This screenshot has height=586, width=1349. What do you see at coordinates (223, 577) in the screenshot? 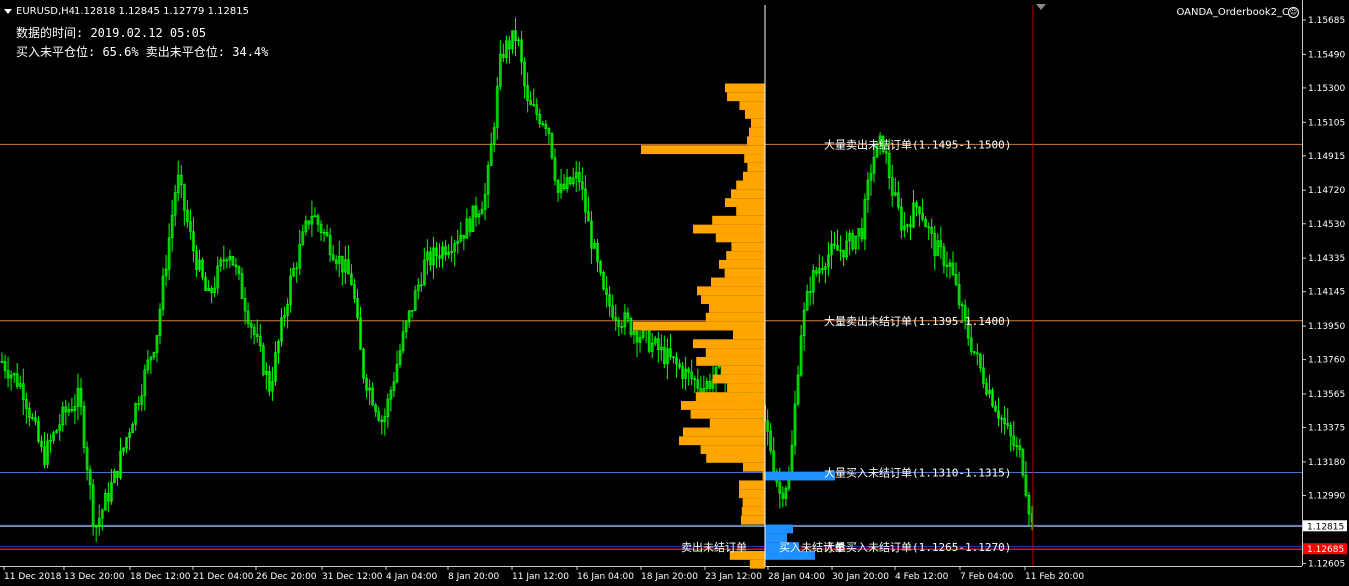
I see `time-tick-label: 21 Dec 04:00` at bounding box center [223, 577].